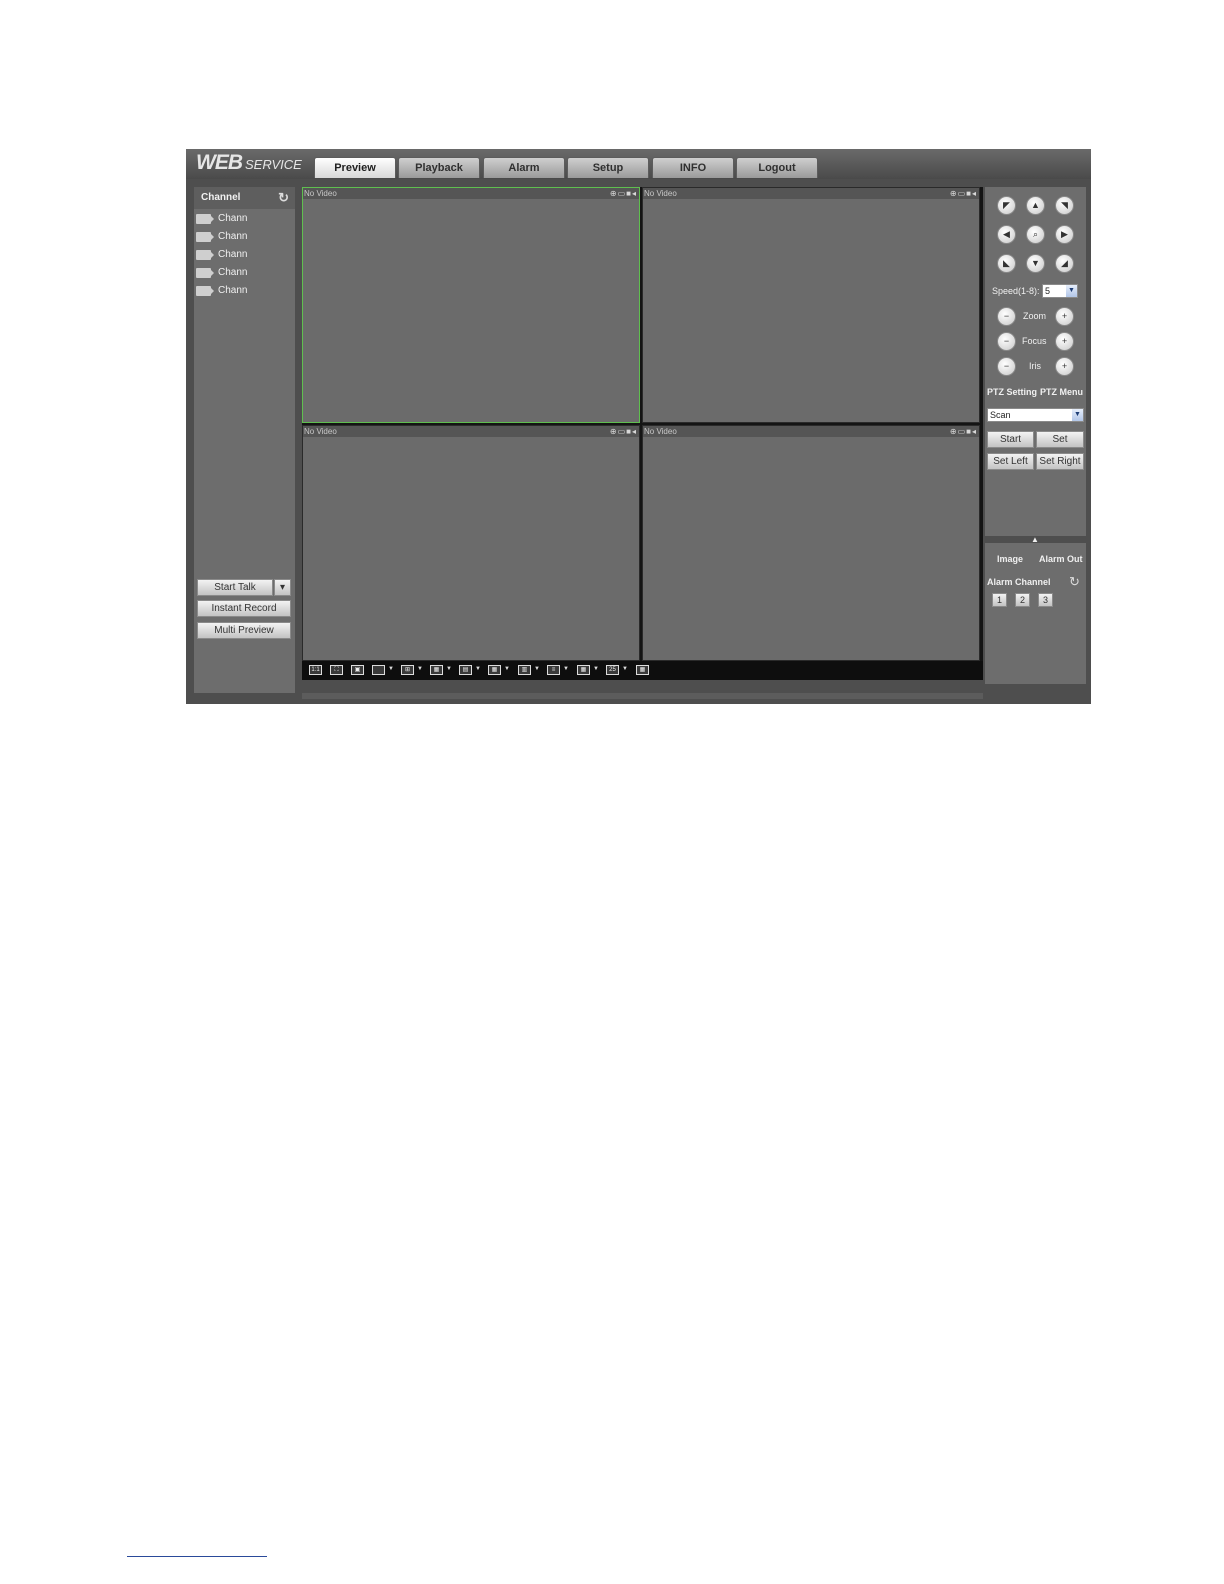 Image resolution: width=1224 pixels, height=1584 pixels. What do you see at coordinates (1035, 263) in the screenshot?
I see `arrow-down-icon: ▼` at bounding box center [1035, 263].